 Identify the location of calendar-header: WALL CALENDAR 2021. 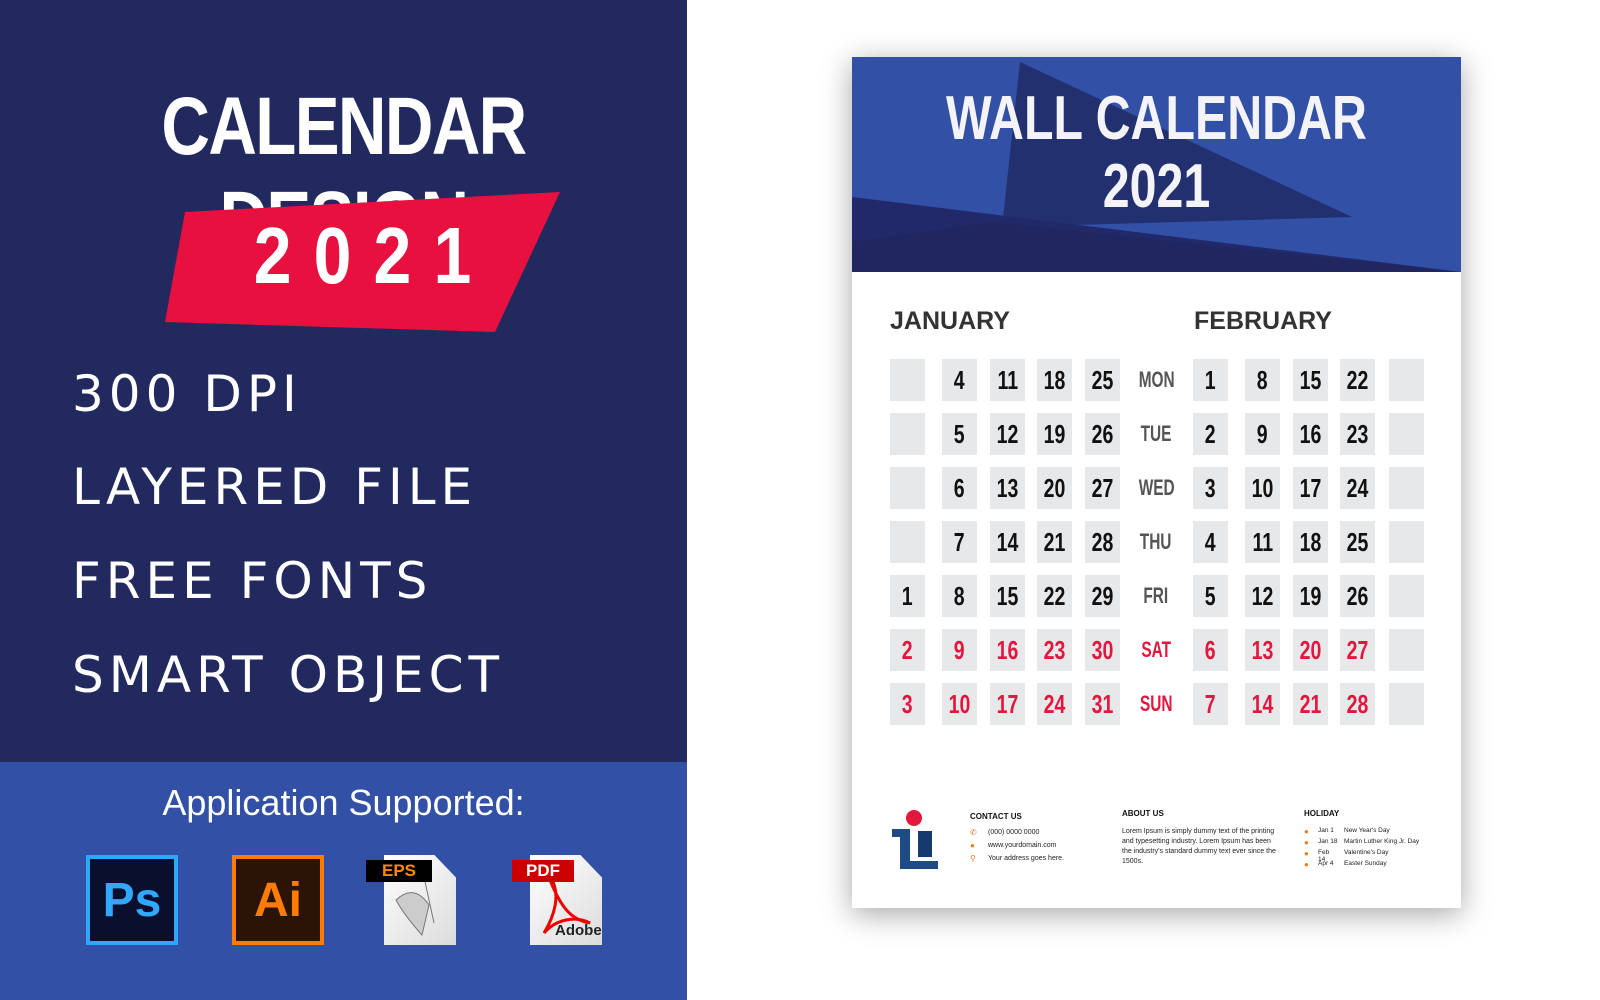
(1156, 164).